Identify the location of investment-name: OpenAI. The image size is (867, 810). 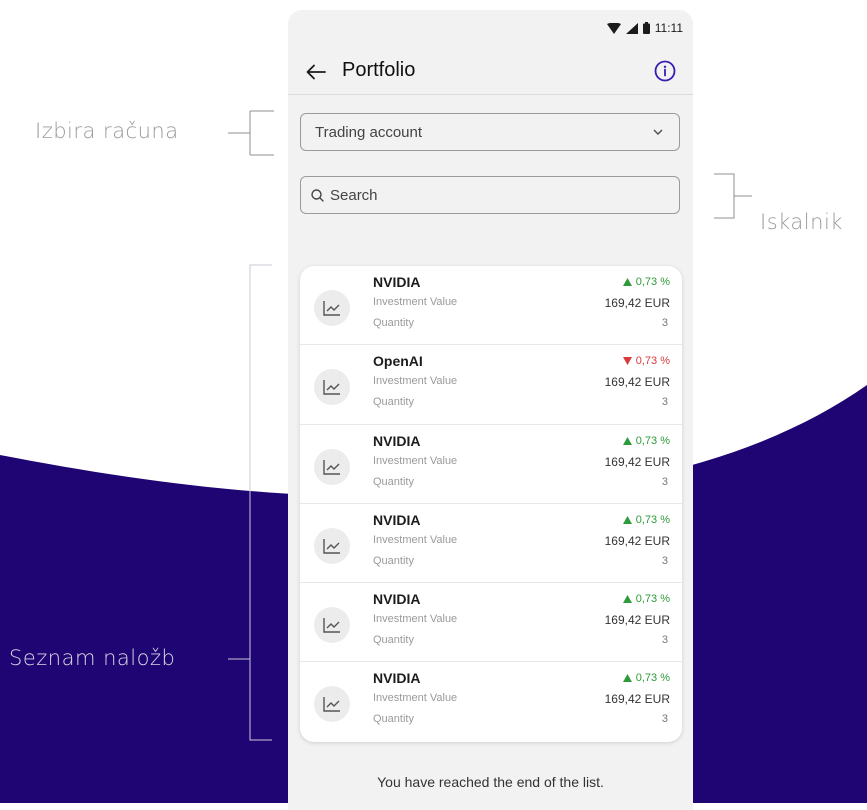
(398, 361).